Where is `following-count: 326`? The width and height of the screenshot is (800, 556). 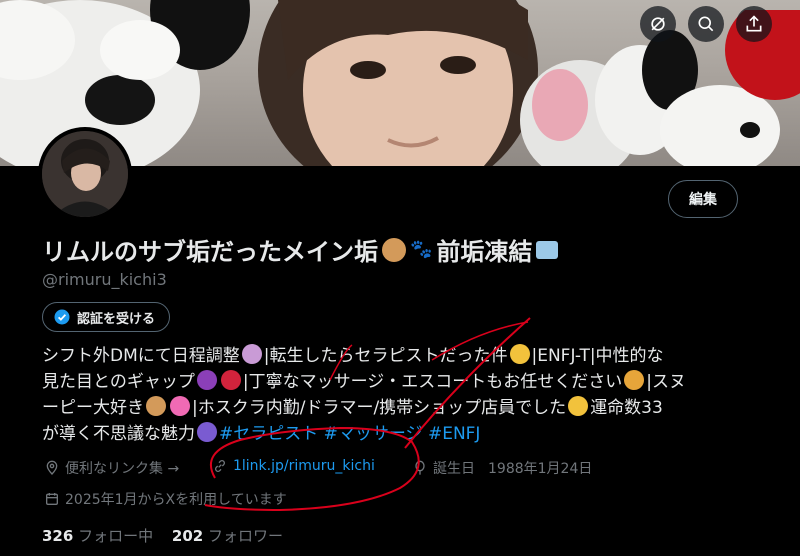
following-count: 326 is located at coordinates (58, 536).